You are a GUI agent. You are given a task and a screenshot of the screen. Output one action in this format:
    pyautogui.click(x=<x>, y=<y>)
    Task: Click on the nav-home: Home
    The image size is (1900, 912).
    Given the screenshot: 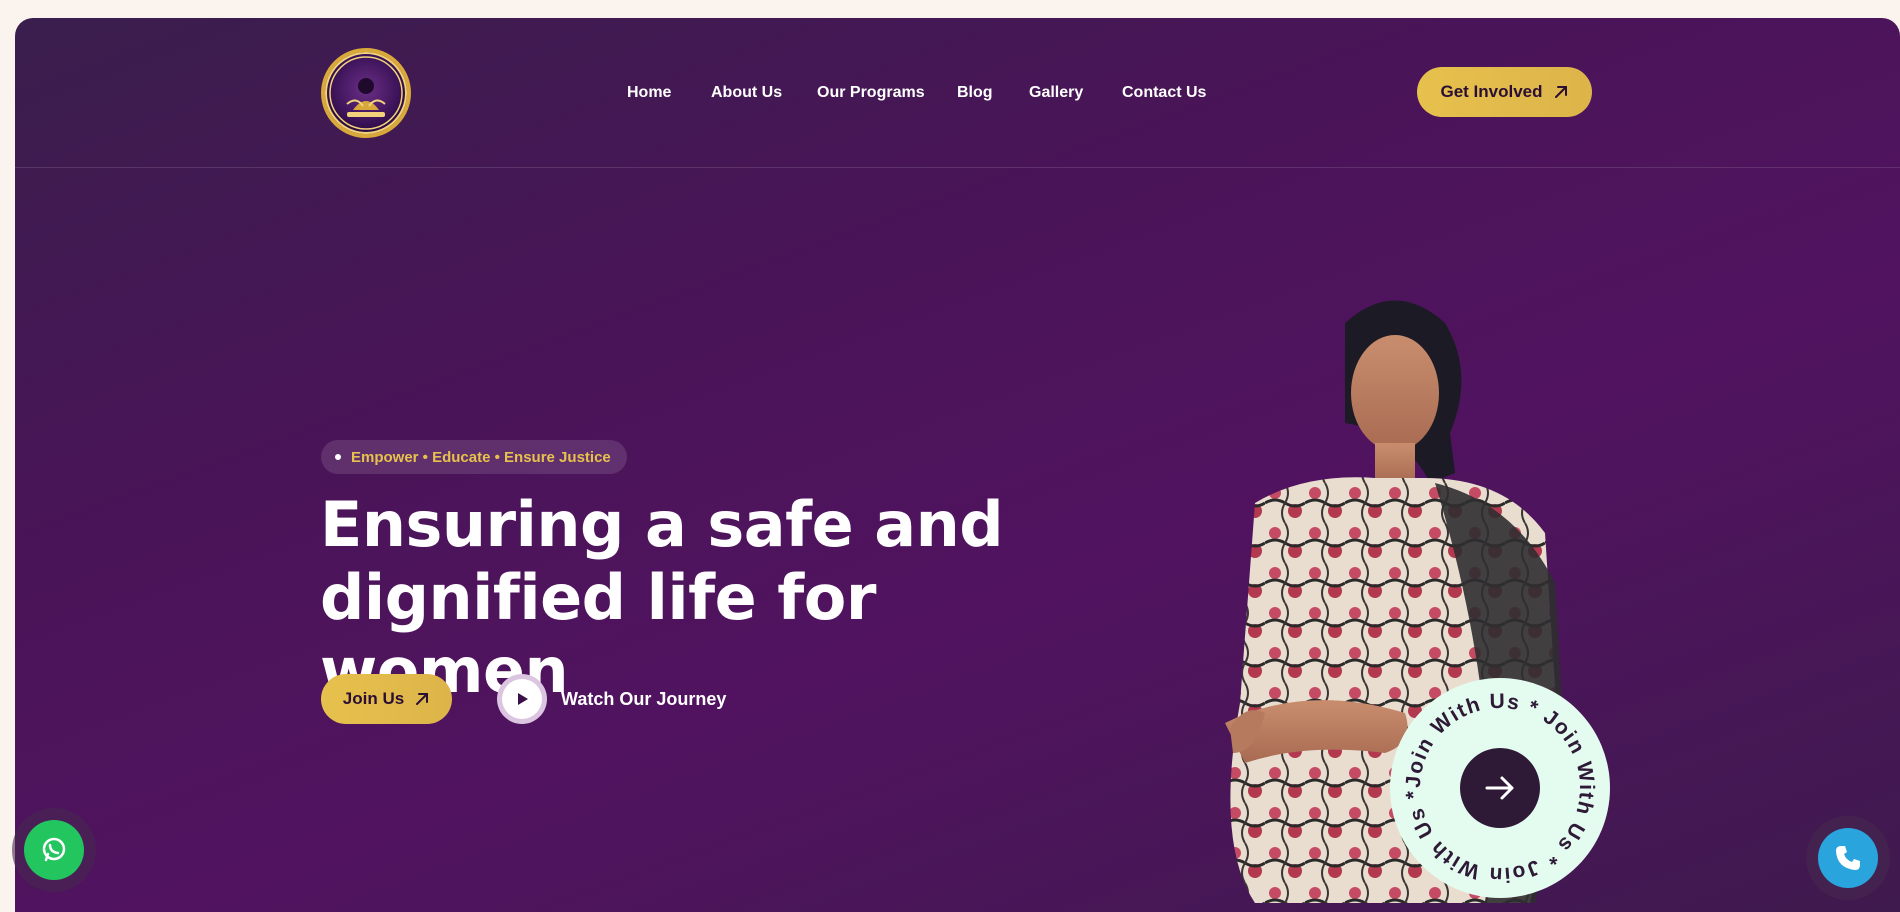 What is the action you would take?
    pyautogui.click(x=649, y=93)
    